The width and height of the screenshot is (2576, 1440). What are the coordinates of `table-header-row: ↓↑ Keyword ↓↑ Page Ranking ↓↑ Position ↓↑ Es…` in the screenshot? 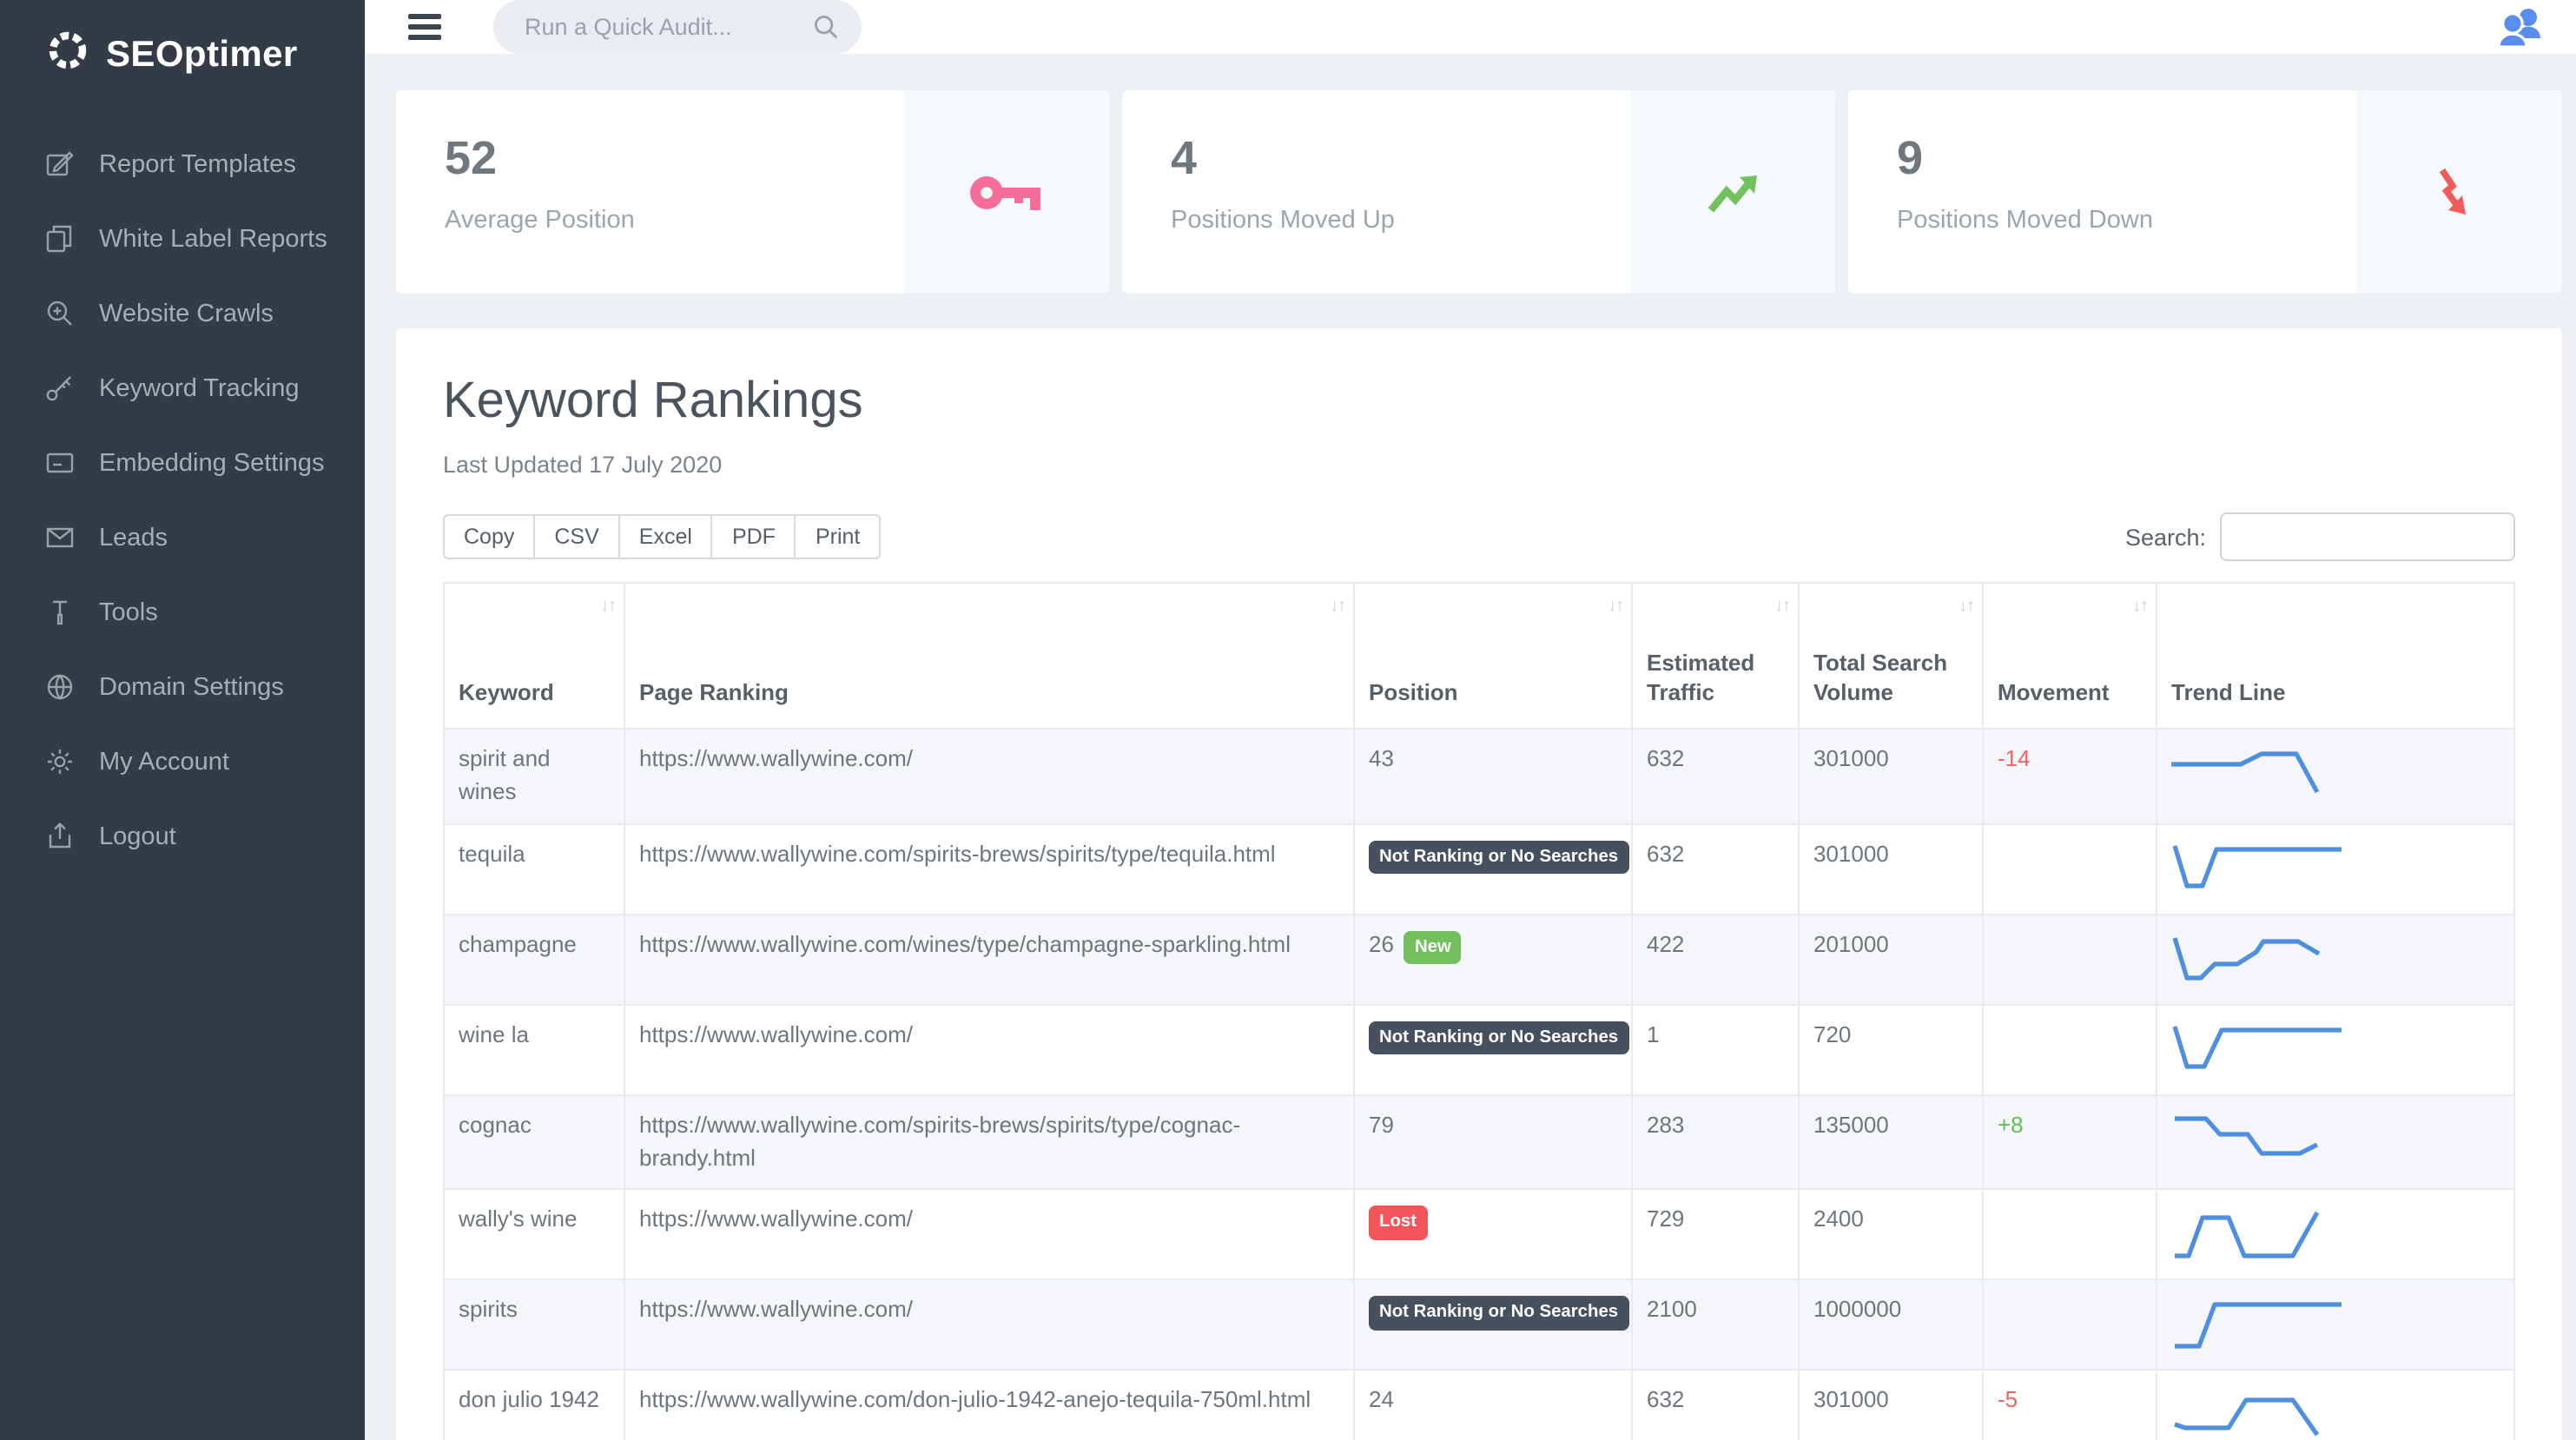 It's located at (1479, 656).